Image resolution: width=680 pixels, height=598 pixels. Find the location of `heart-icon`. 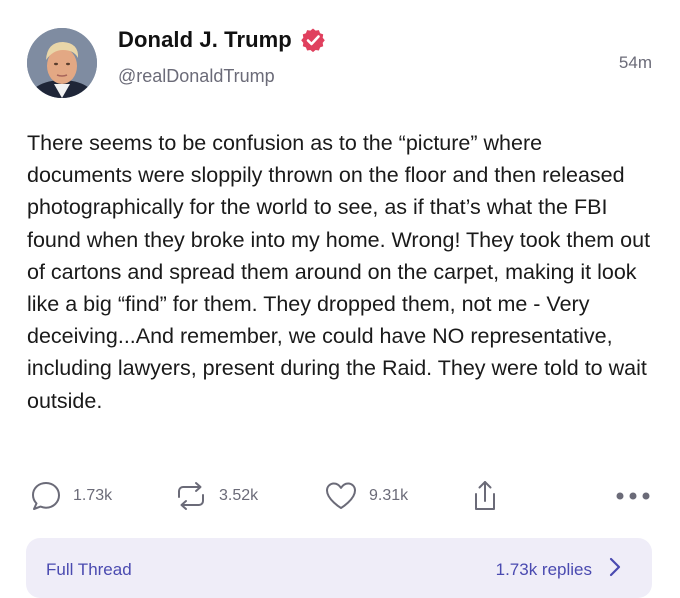

heart-icon is located at coordinates (341, 495).